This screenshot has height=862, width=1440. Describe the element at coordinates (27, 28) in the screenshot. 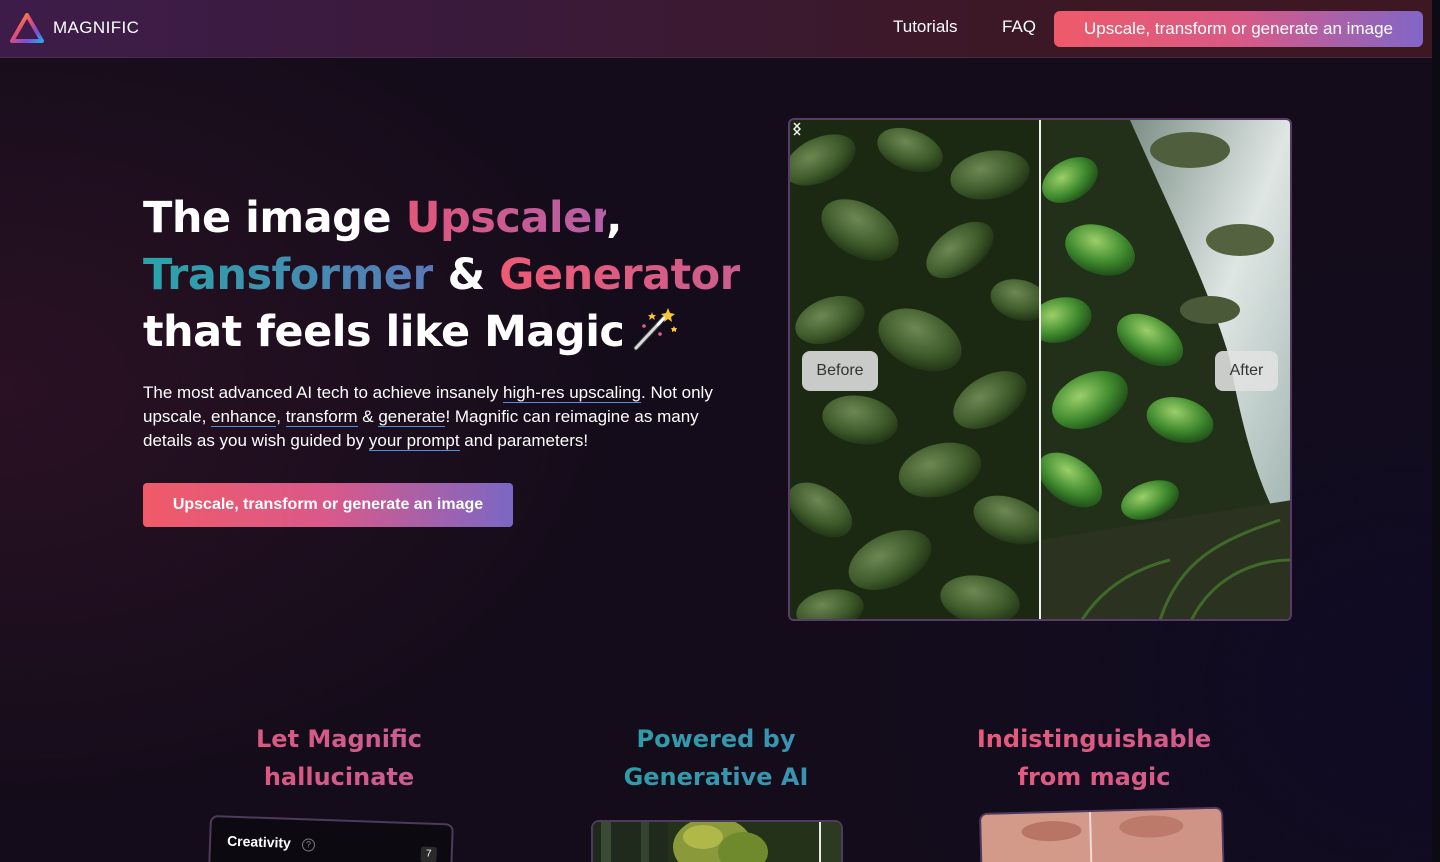

I see `magnific-triangle-icon` at that location.